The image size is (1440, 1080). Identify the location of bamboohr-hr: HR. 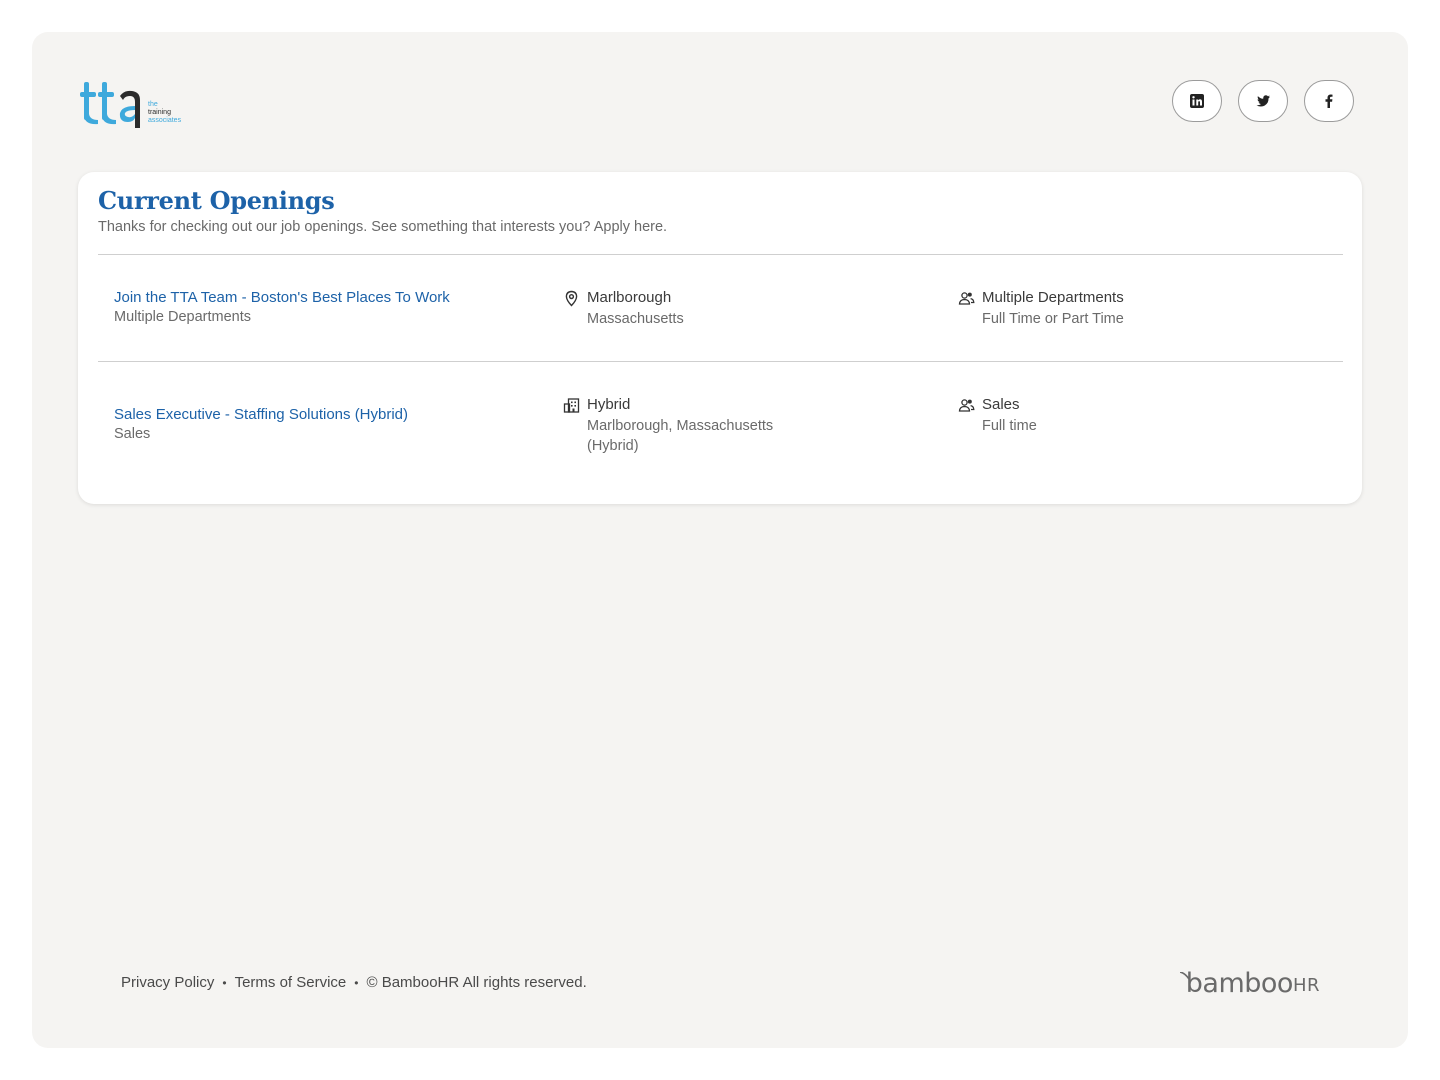
(1306, 985).